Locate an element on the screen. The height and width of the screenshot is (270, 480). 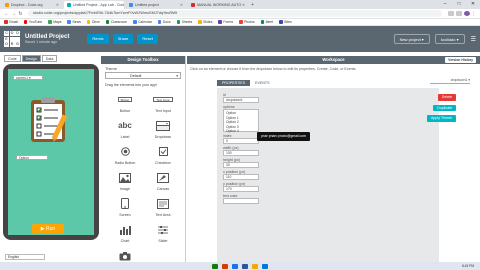
widget-canvas: Canvas is located at coordinates (163, 180).